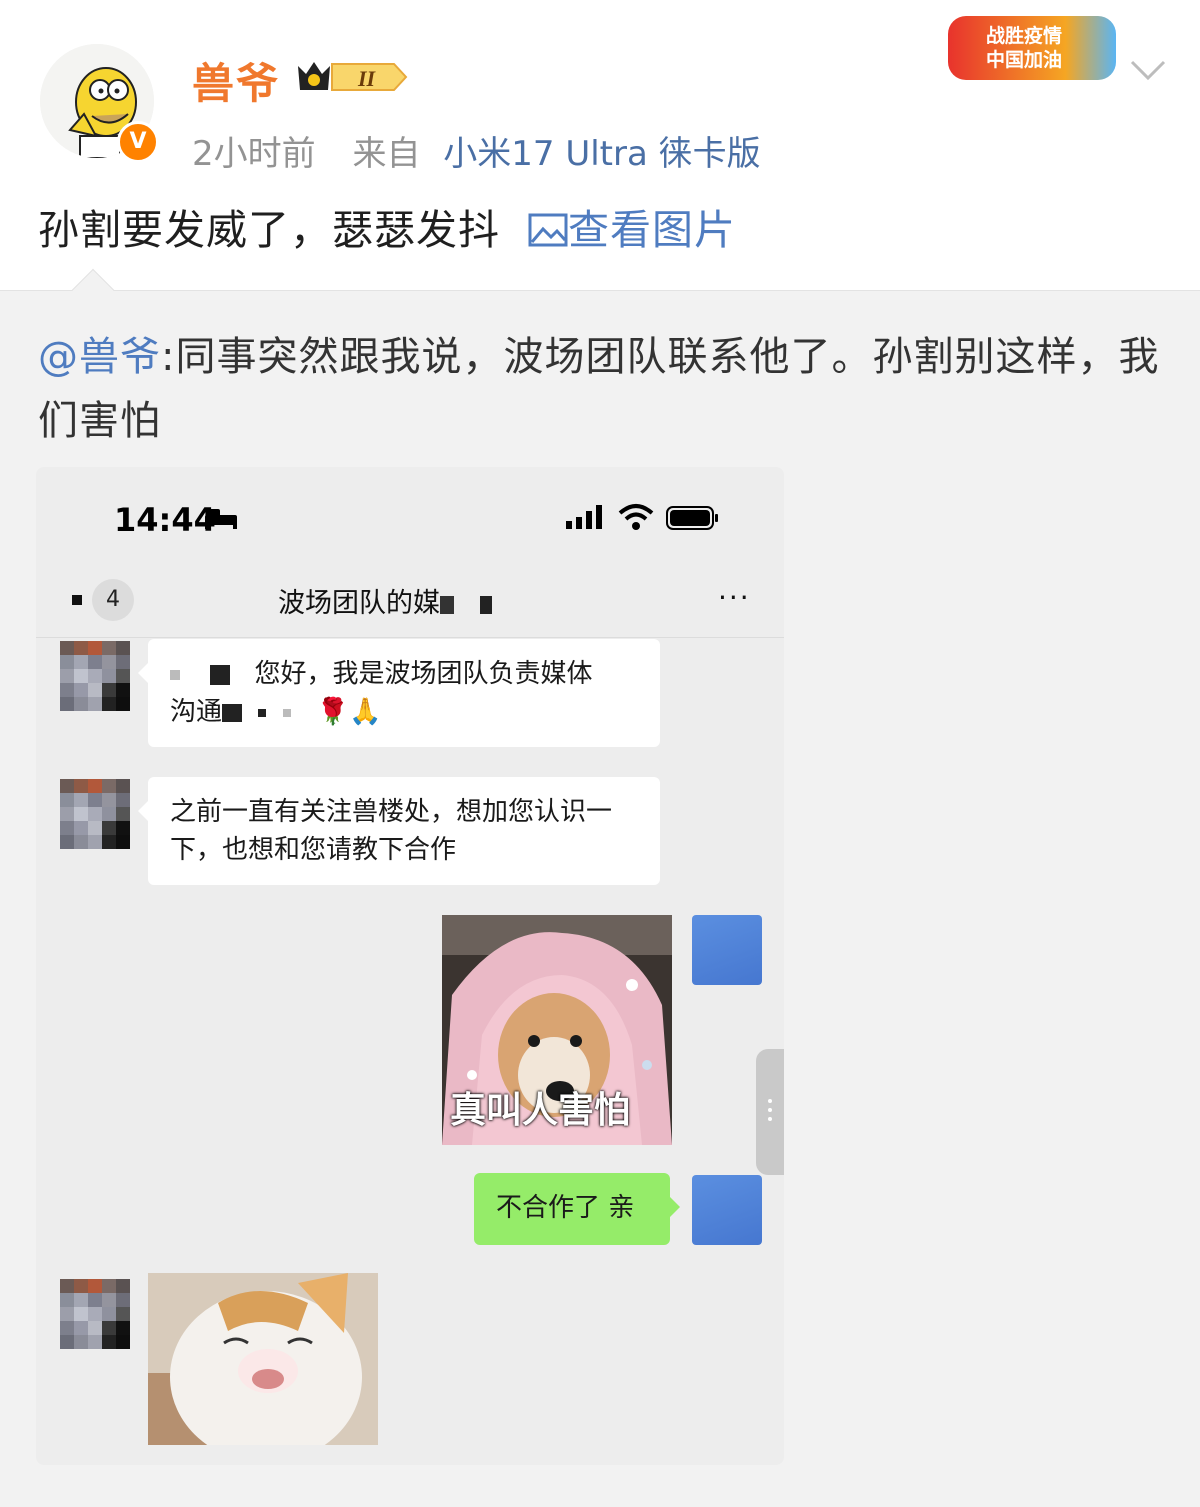 The image size is (1200, 1507). Describe the element at coordinates (734, 597) in the screenshot. I see `more-options-icon: ···` at that location.